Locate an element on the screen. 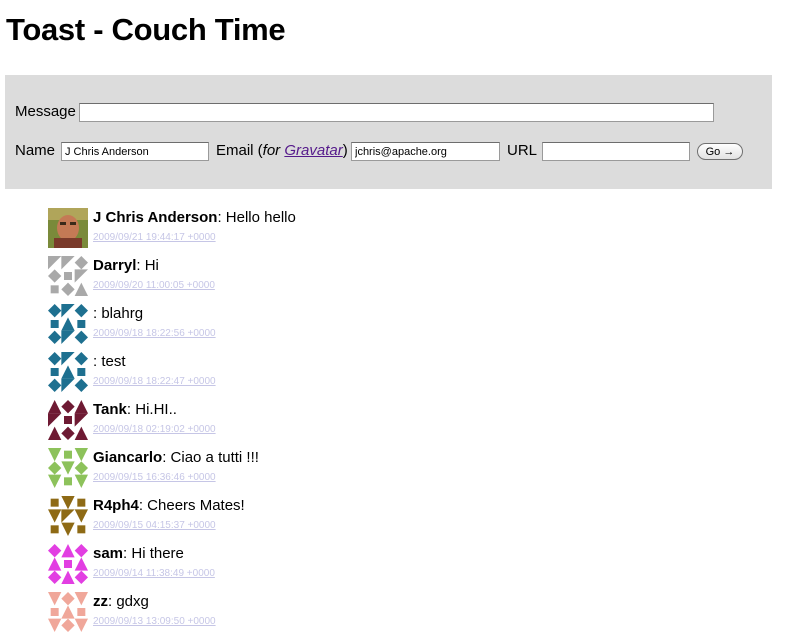 The width and height of the screenshot is (790, 640). page-title: Toast - Couch Time is located at coordinates (146, 29).